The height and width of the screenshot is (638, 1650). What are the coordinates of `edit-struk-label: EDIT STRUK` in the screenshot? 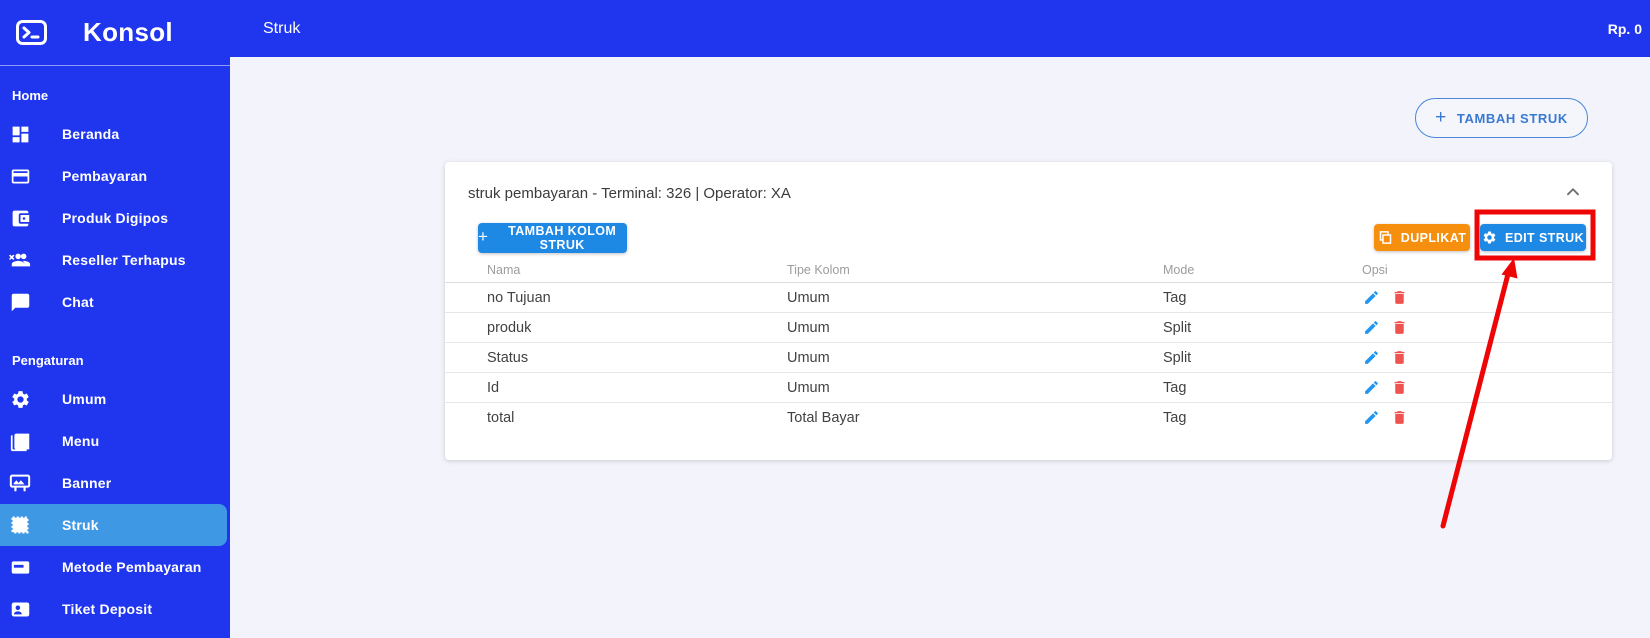 It's located at (1544, 237).